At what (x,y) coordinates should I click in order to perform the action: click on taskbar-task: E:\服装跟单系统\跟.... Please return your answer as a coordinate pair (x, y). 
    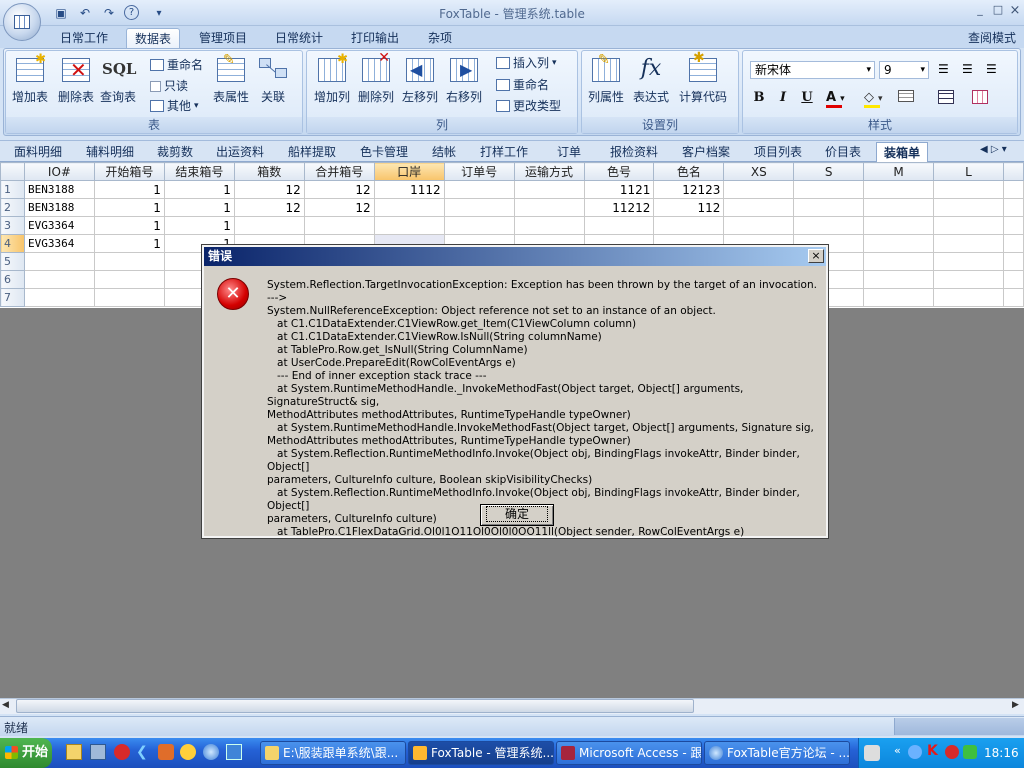
    Looking at the image, I should click on (333, 753).